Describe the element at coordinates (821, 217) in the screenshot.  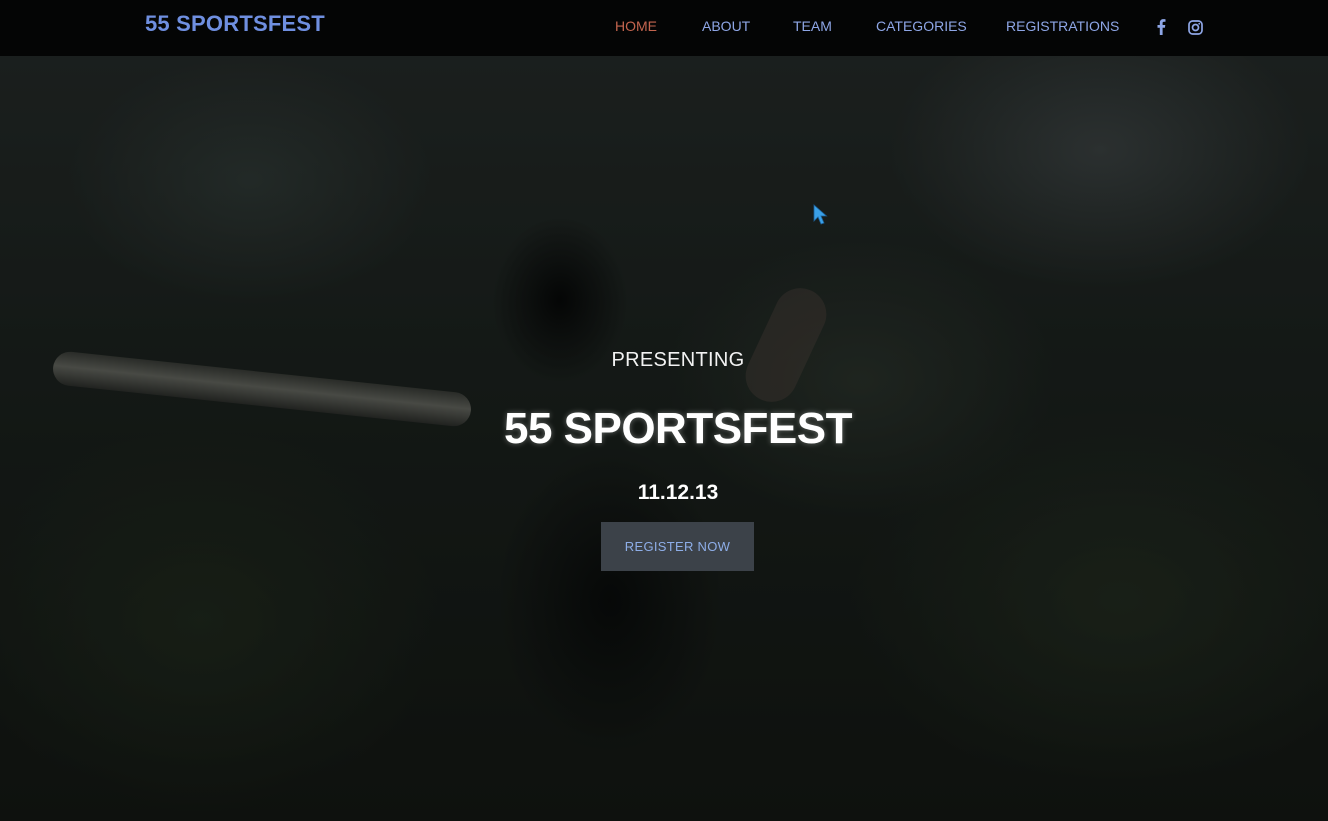
I see `mouse-pointer-icon` at that location.